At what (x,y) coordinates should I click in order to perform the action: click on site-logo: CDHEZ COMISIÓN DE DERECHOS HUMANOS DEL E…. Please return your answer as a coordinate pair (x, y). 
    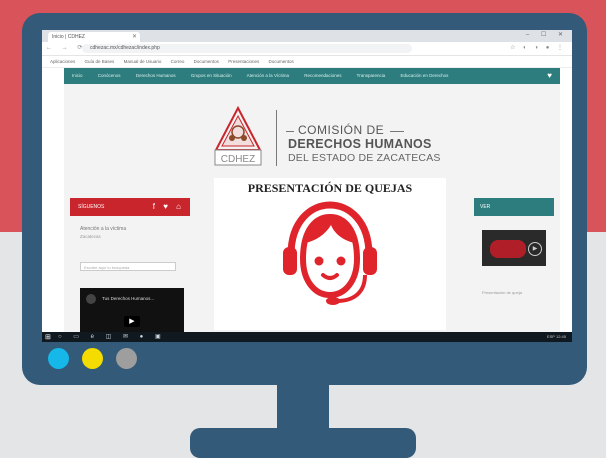
    Looking at the image, I should click on (334, 144).